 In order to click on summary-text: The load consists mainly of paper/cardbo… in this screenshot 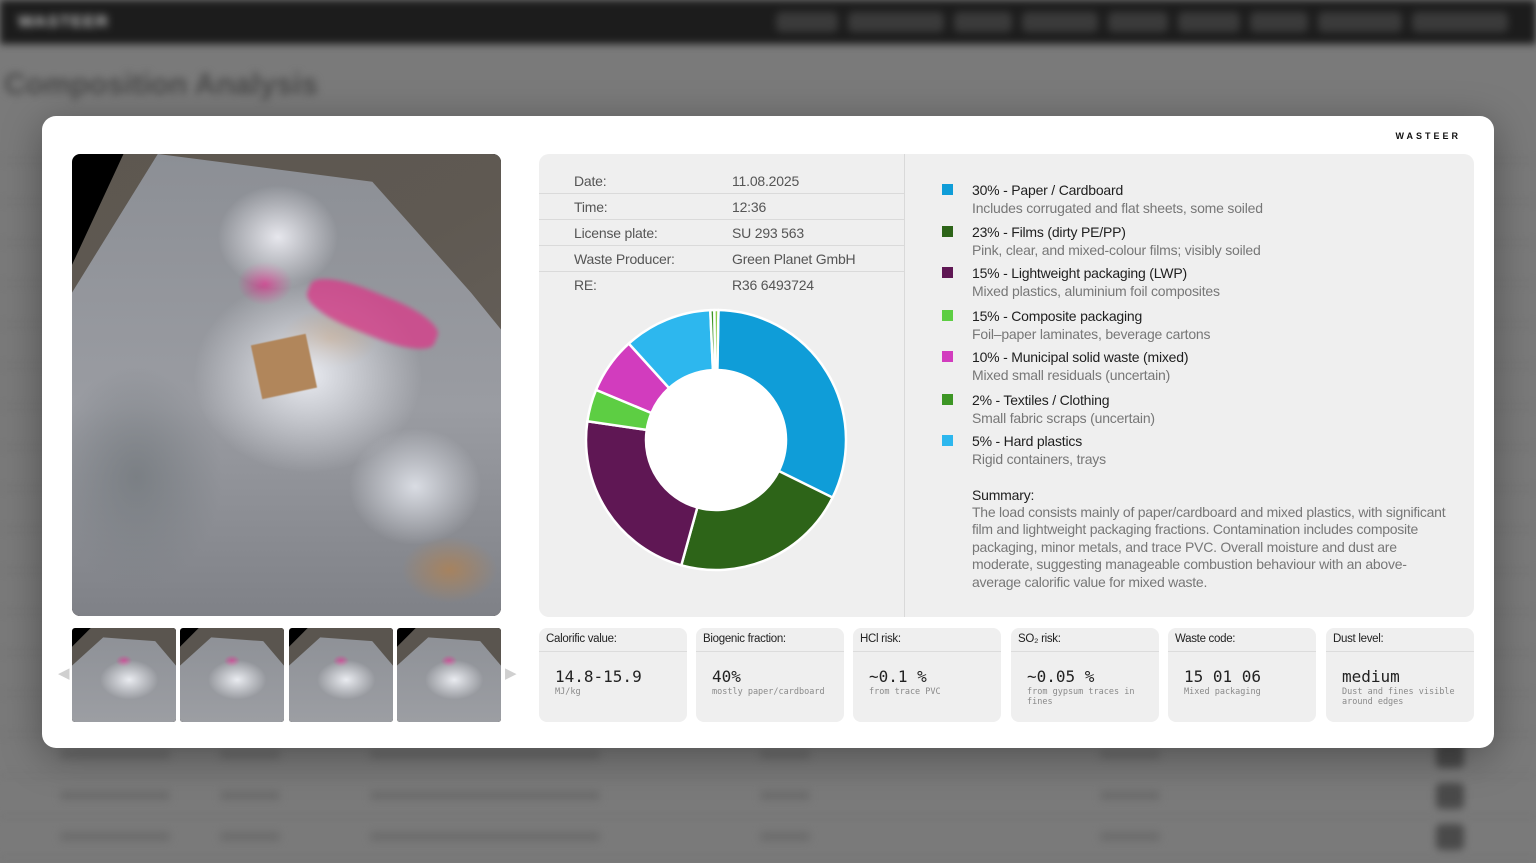, I will do `click(1209, 547)`.